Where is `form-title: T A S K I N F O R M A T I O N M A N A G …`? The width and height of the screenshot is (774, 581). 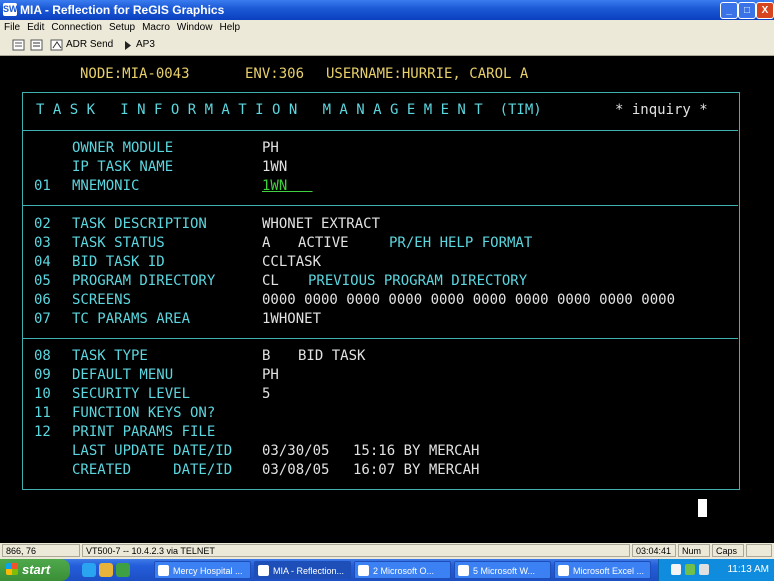 form-title: T A S K I N F O R M A T I O N M A N A G … is located at coordinates (289, 110).